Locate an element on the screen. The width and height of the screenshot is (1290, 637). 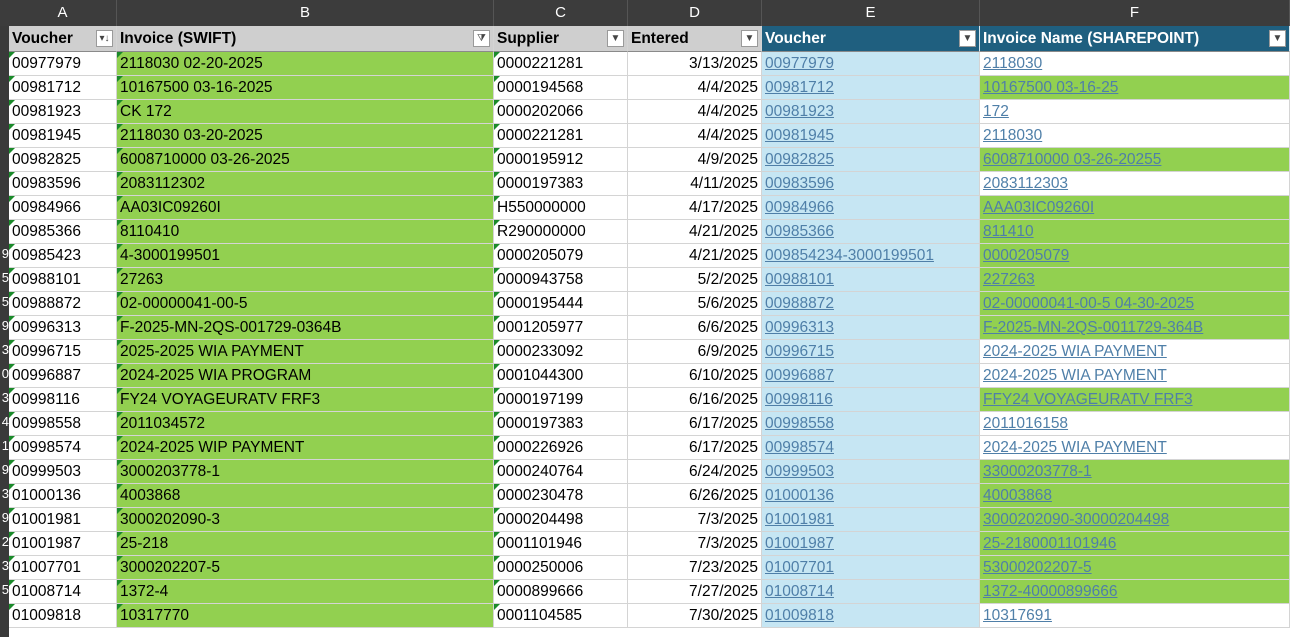
cell-voucher: 00996715 is located at coordinates (63, 352).